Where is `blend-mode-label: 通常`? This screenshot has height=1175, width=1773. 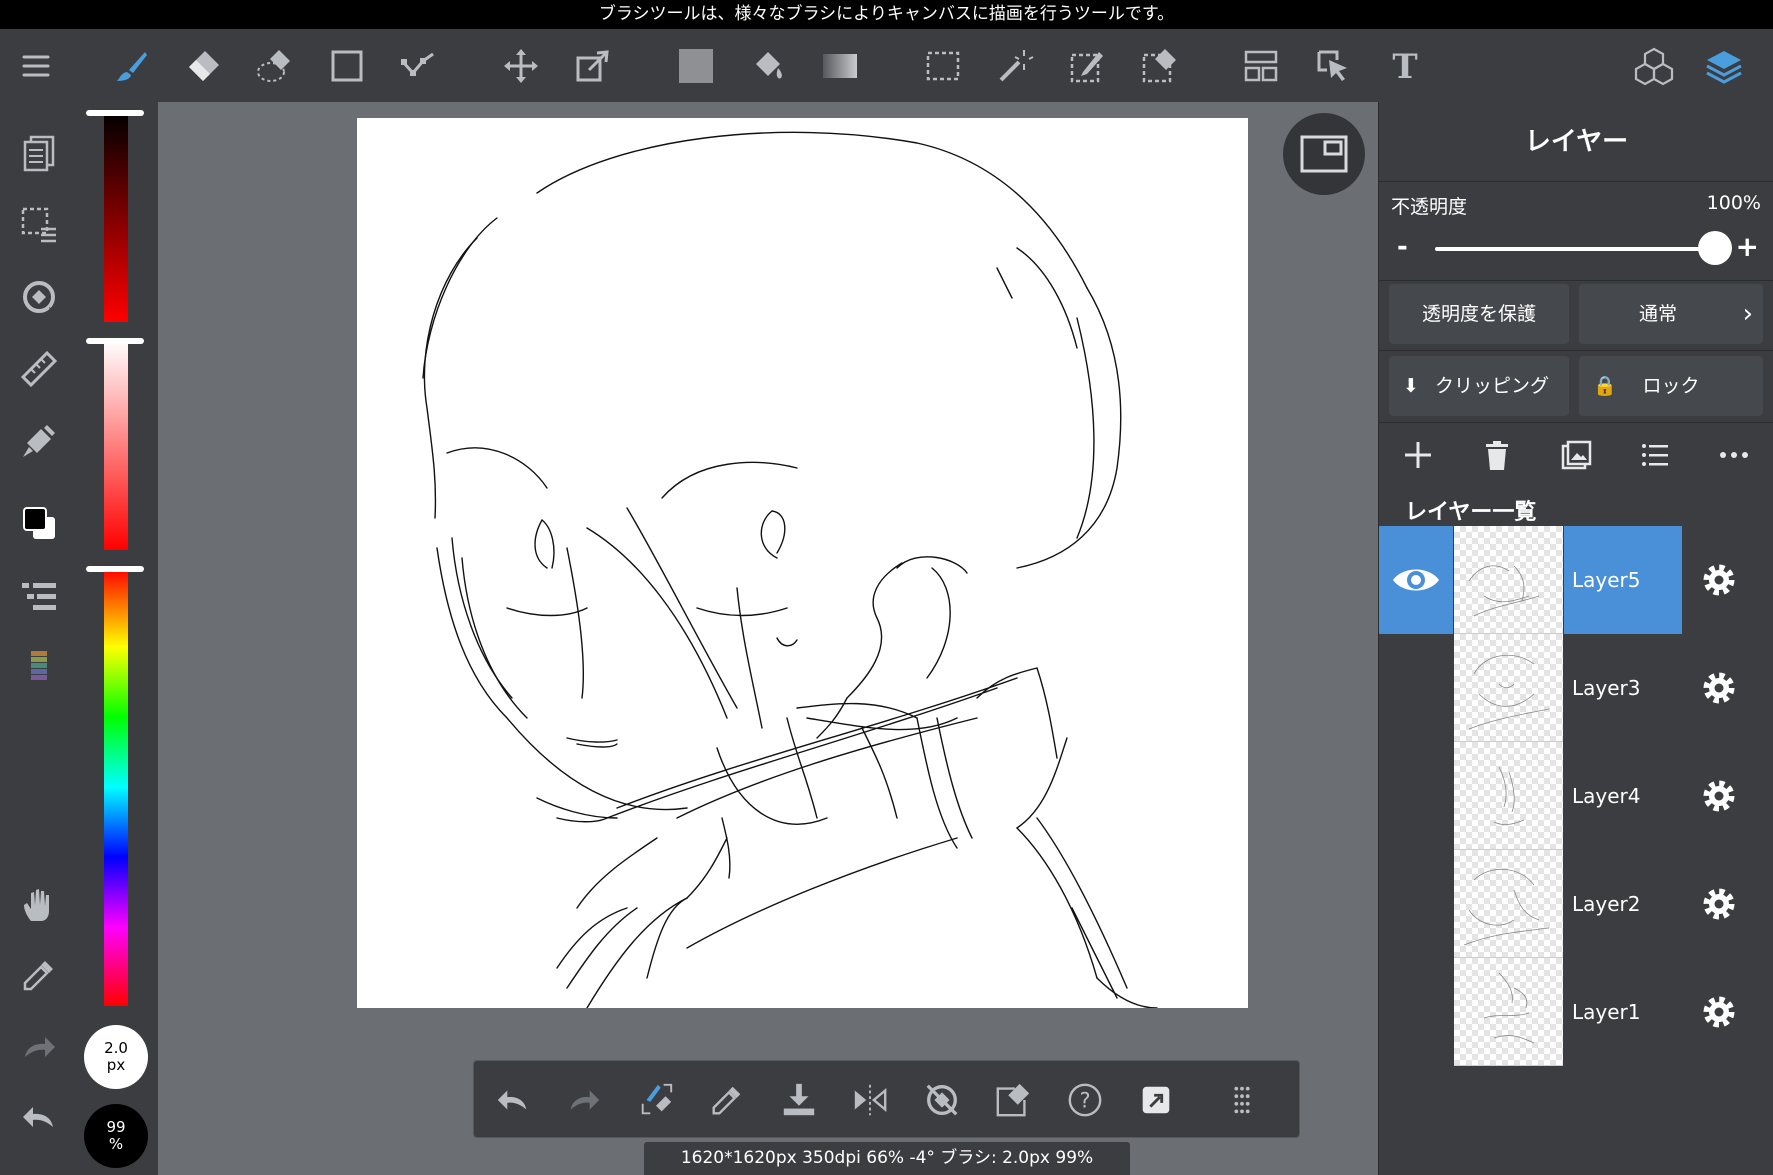
blend-mode-label: 通常 is located at coordinates (1658, 314).